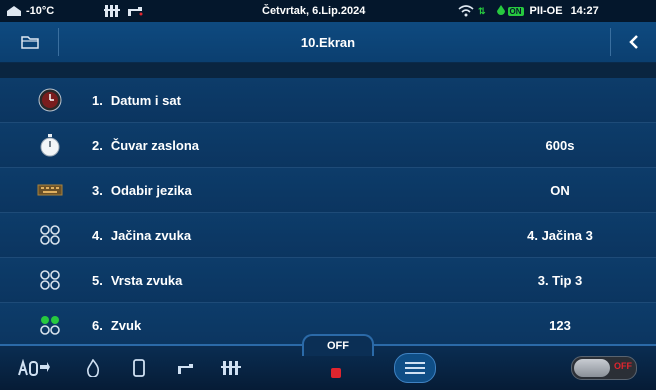  I want to click on chevron-left-icon, so click(633, 42).